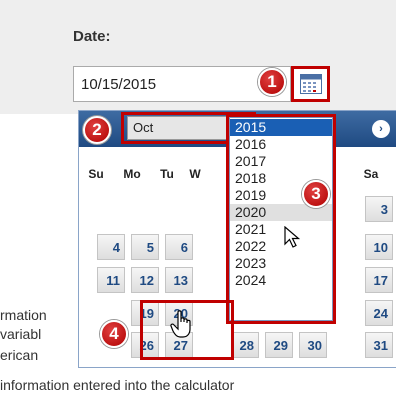  I want to click on day-cell: 3, so click(379, 209).